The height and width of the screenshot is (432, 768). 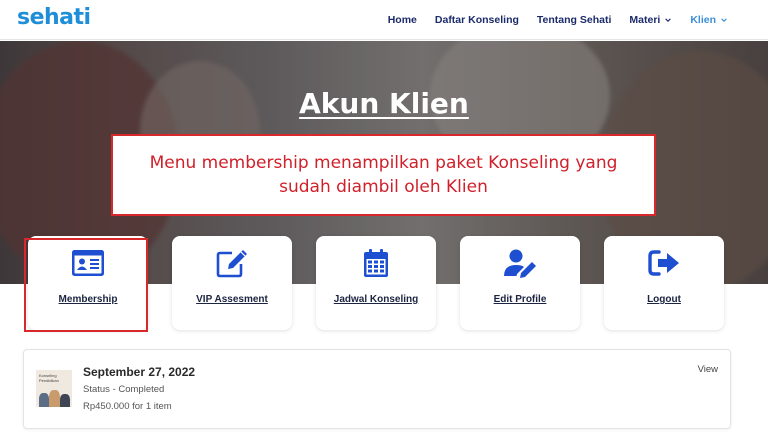 What do you see at coordinates (376, 283) in the screenshot?
I see `jadwal-konseling-card: Jadwal Konseling` at bounding box center [376, 283].